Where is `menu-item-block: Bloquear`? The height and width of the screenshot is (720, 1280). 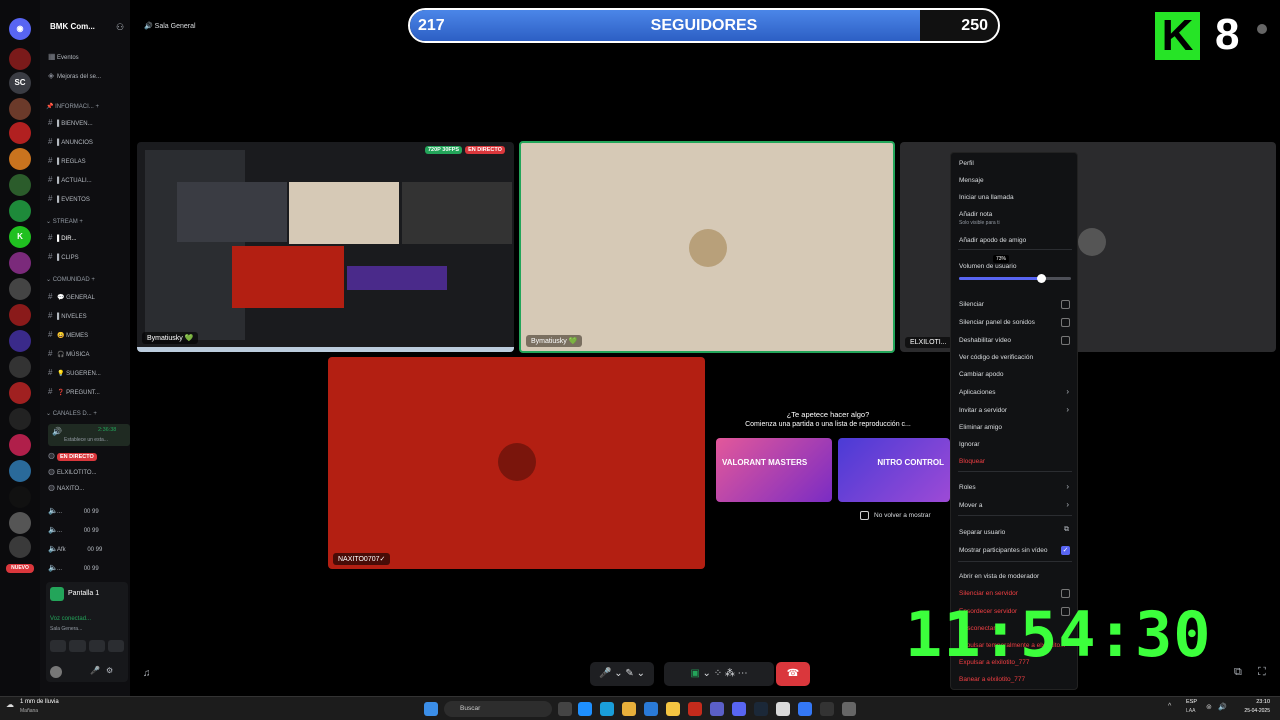
menu-item-block: Bloquear is located at coordinates (972, 461).